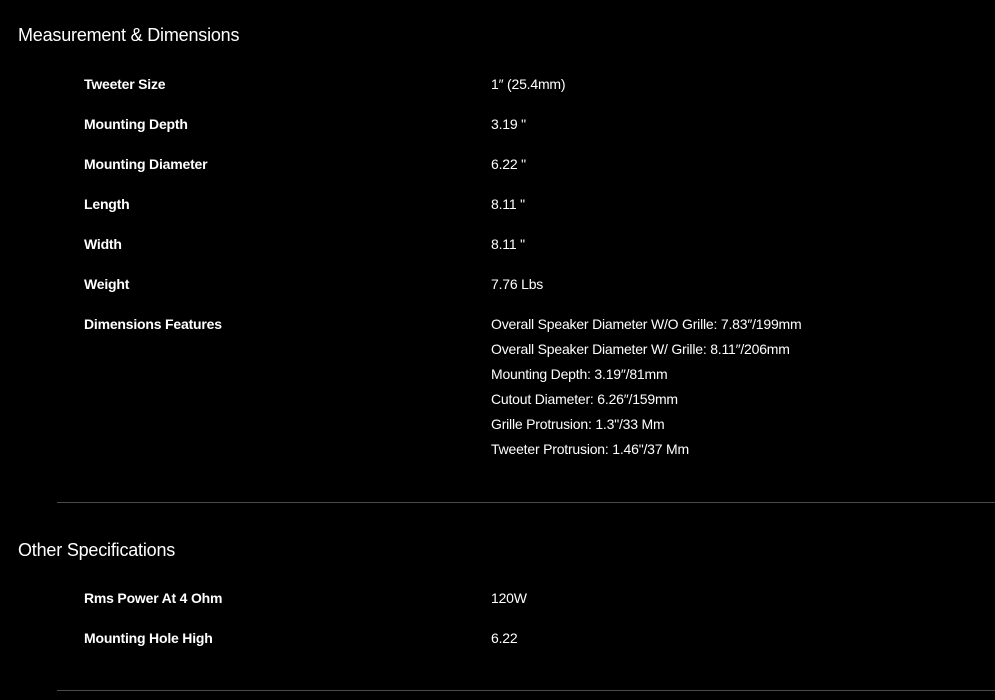  What do you see at coordinates (136, 124) in the screenshot?
I see `spec-label: Mounting Depth` at bounding box center [136, 124].